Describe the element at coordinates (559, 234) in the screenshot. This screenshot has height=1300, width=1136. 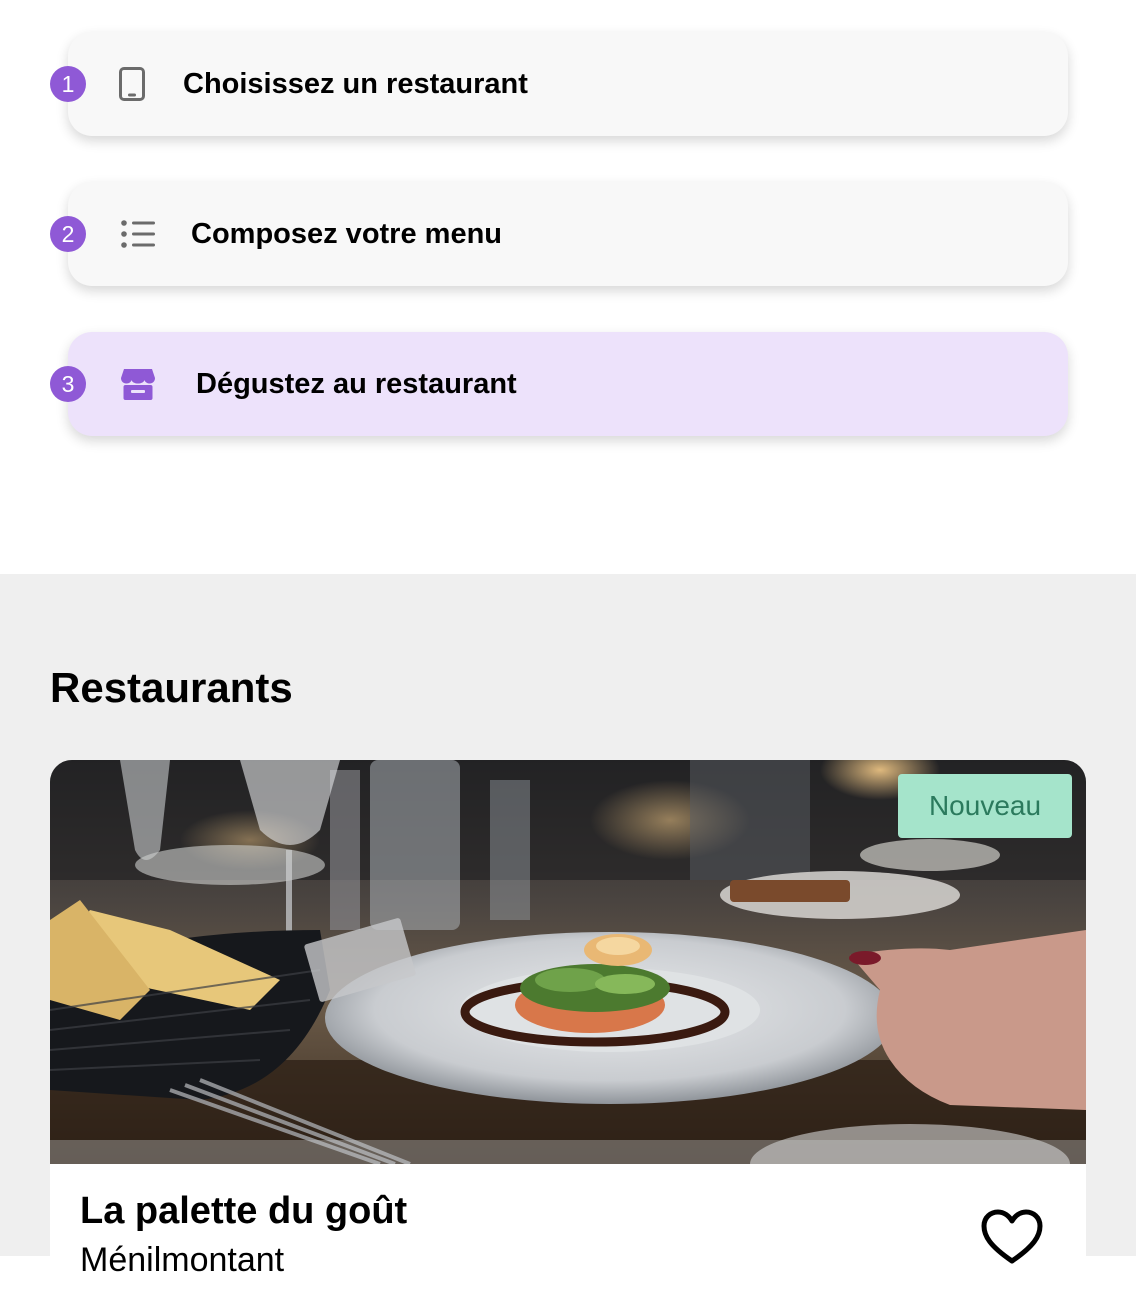
I see `step-compose-menu: 2 Composez votre menu` at that location.